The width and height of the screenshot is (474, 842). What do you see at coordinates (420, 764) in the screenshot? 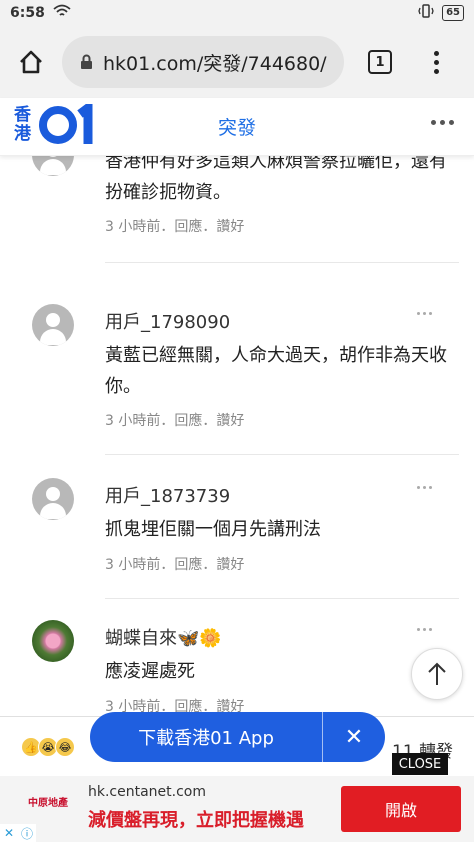
I see `close-ad-button: CLOSE` at bounding box center [420, 764].